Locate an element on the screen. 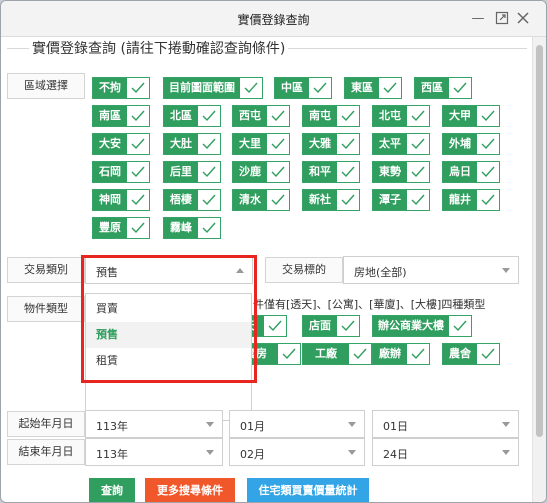 The image size is (547, 503). select-down-arrow-icon is located at coordinates (506, 270).